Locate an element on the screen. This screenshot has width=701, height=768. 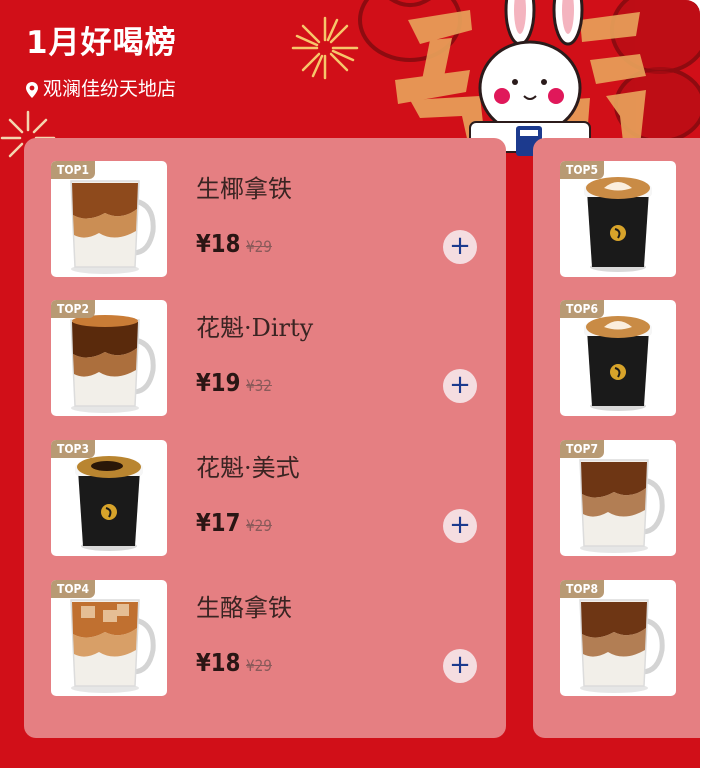
rank-badge: TOP1 is located at coordinates (73, 170).